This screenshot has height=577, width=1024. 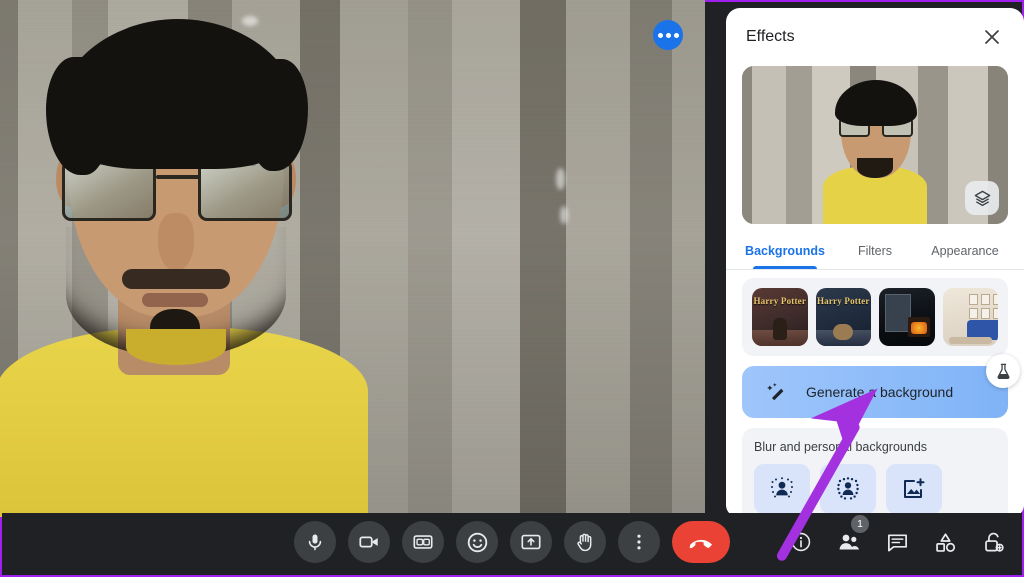 I want to click on slight-blur-icon, so click(x=782, y=487).